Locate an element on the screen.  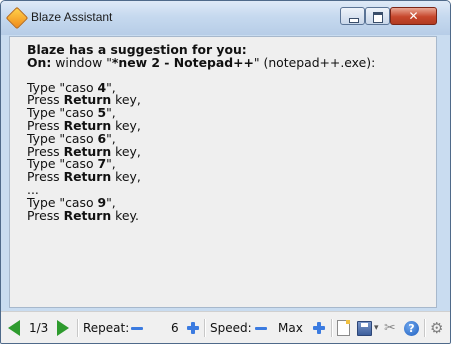
help-icon: ? is located at coordinates (411, 328).